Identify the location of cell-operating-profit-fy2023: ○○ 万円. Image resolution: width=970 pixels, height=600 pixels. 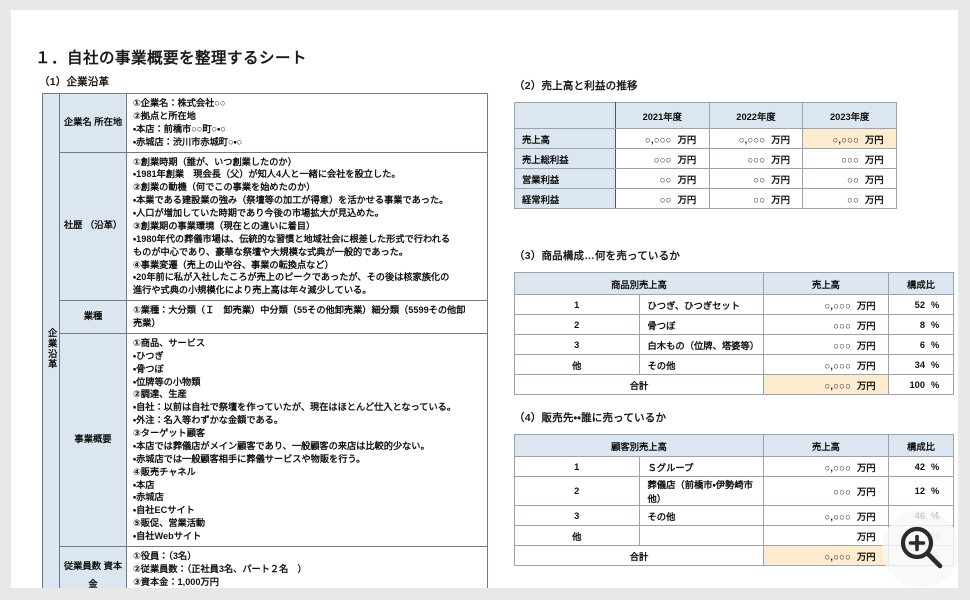
(849, 178).